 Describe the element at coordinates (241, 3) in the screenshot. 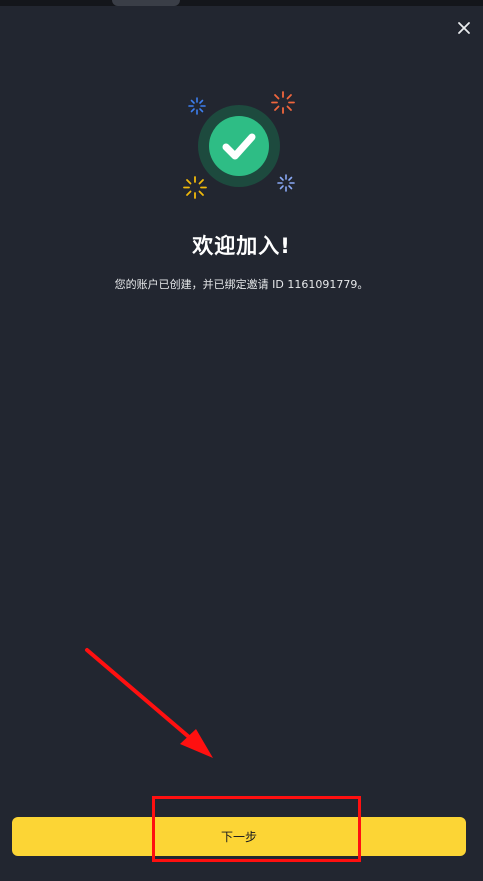

I see `status-bar` at that location.